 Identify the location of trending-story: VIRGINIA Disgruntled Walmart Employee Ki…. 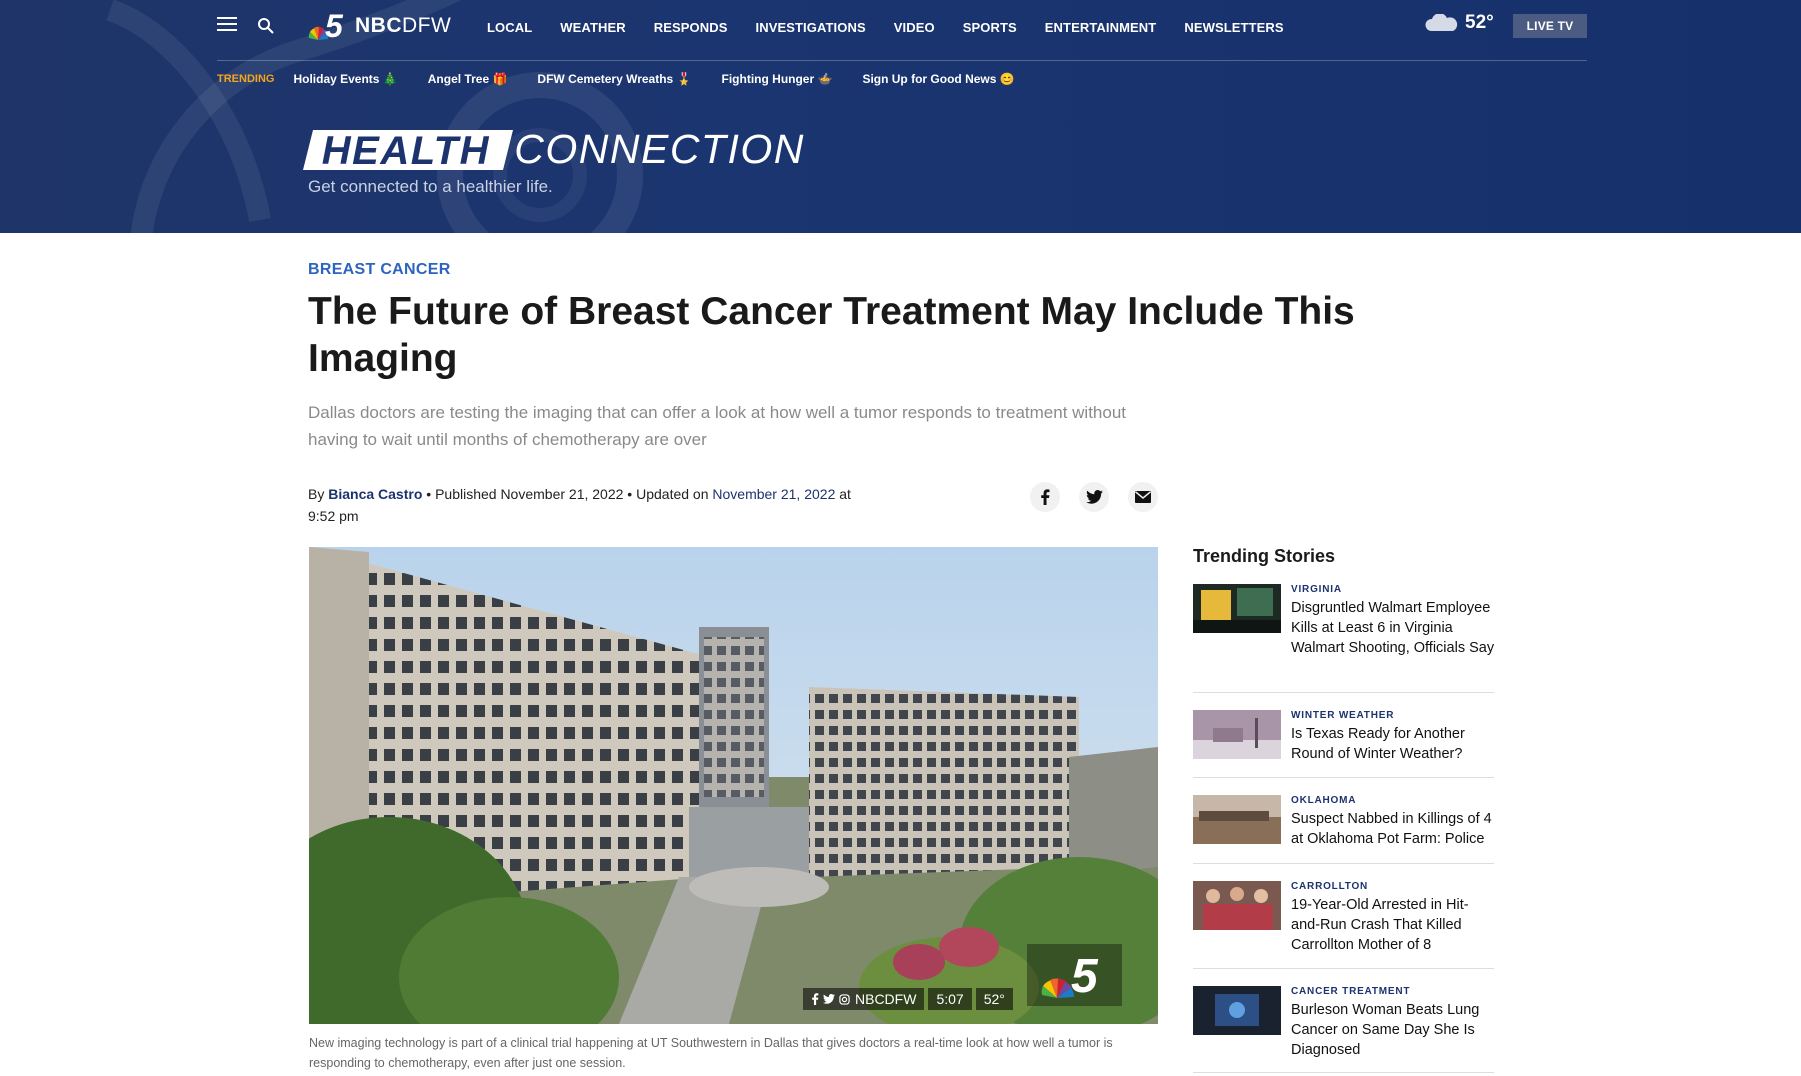
(1343, 635).